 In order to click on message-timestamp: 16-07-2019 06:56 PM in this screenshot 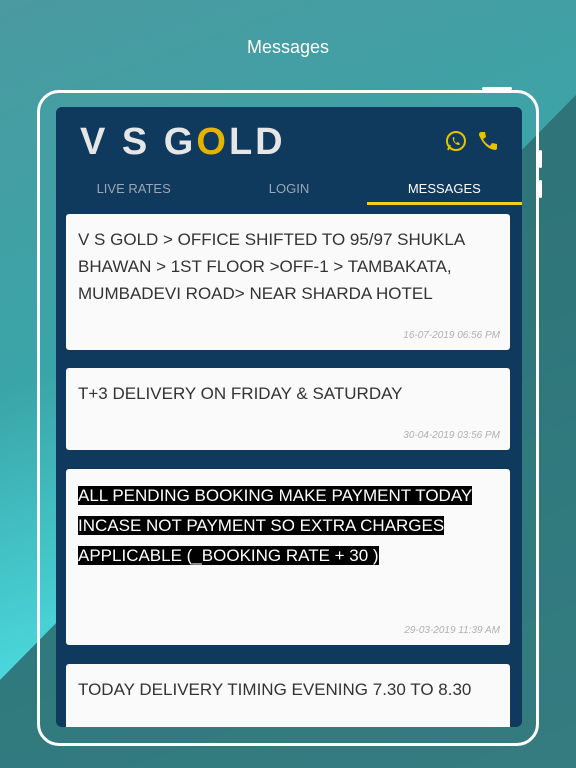, I will do `click(451, 335)`.